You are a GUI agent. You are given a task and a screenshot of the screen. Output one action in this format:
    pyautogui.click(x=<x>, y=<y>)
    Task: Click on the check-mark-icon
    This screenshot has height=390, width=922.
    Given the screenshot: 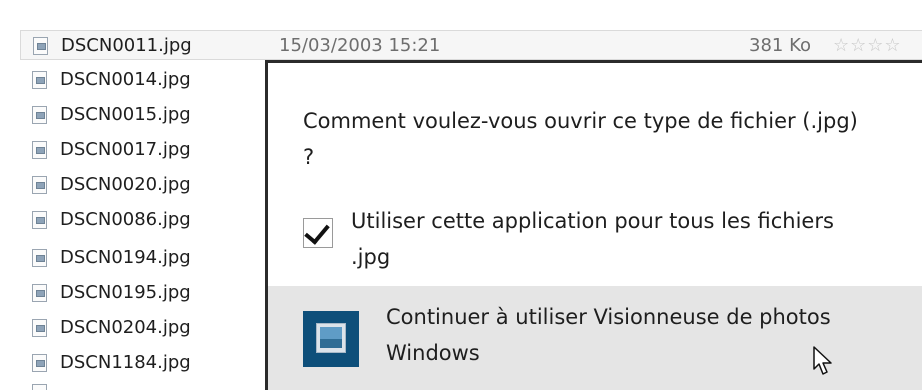 What is the action you would take?
    pyautogui.click(x=317, y=231)
    